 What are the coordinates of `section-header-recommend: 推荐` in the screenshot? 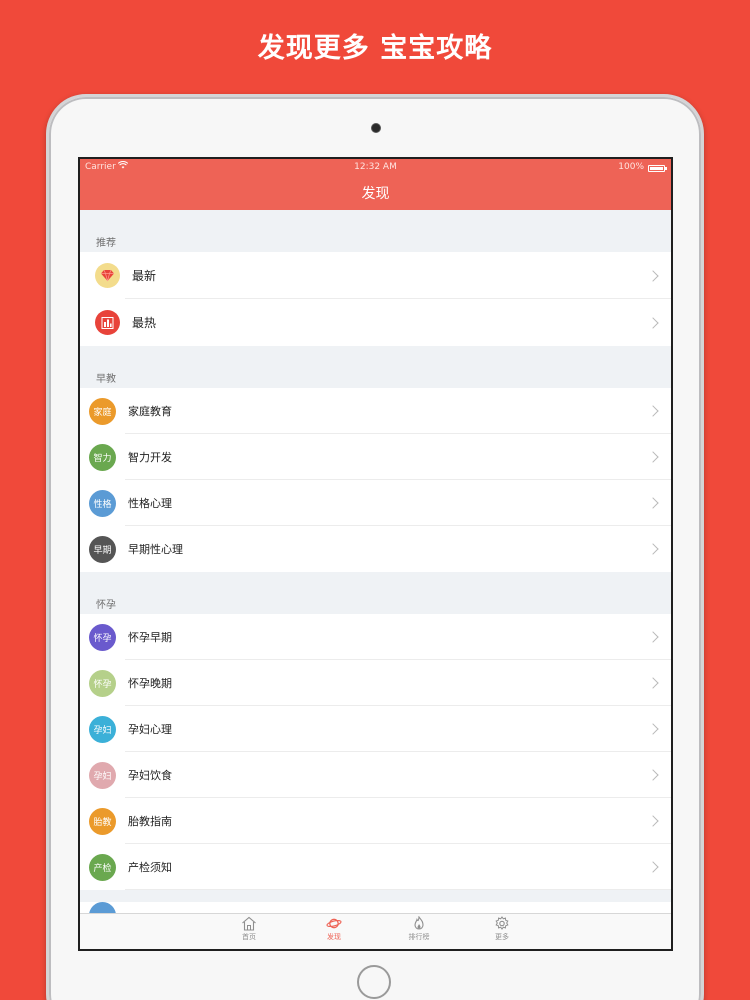 It's located at (375, 231).